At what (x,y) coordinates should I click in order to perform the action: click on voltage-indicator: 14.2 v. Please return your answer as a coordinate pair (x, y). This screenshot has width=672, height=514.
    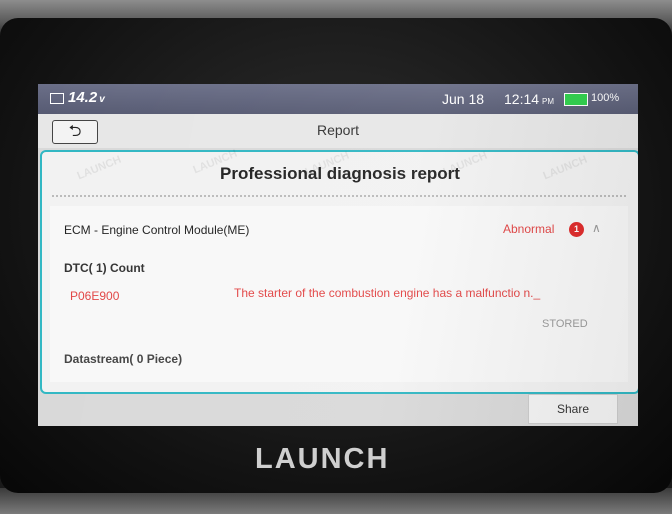
    Looking at the image, I should click on (77, 97).